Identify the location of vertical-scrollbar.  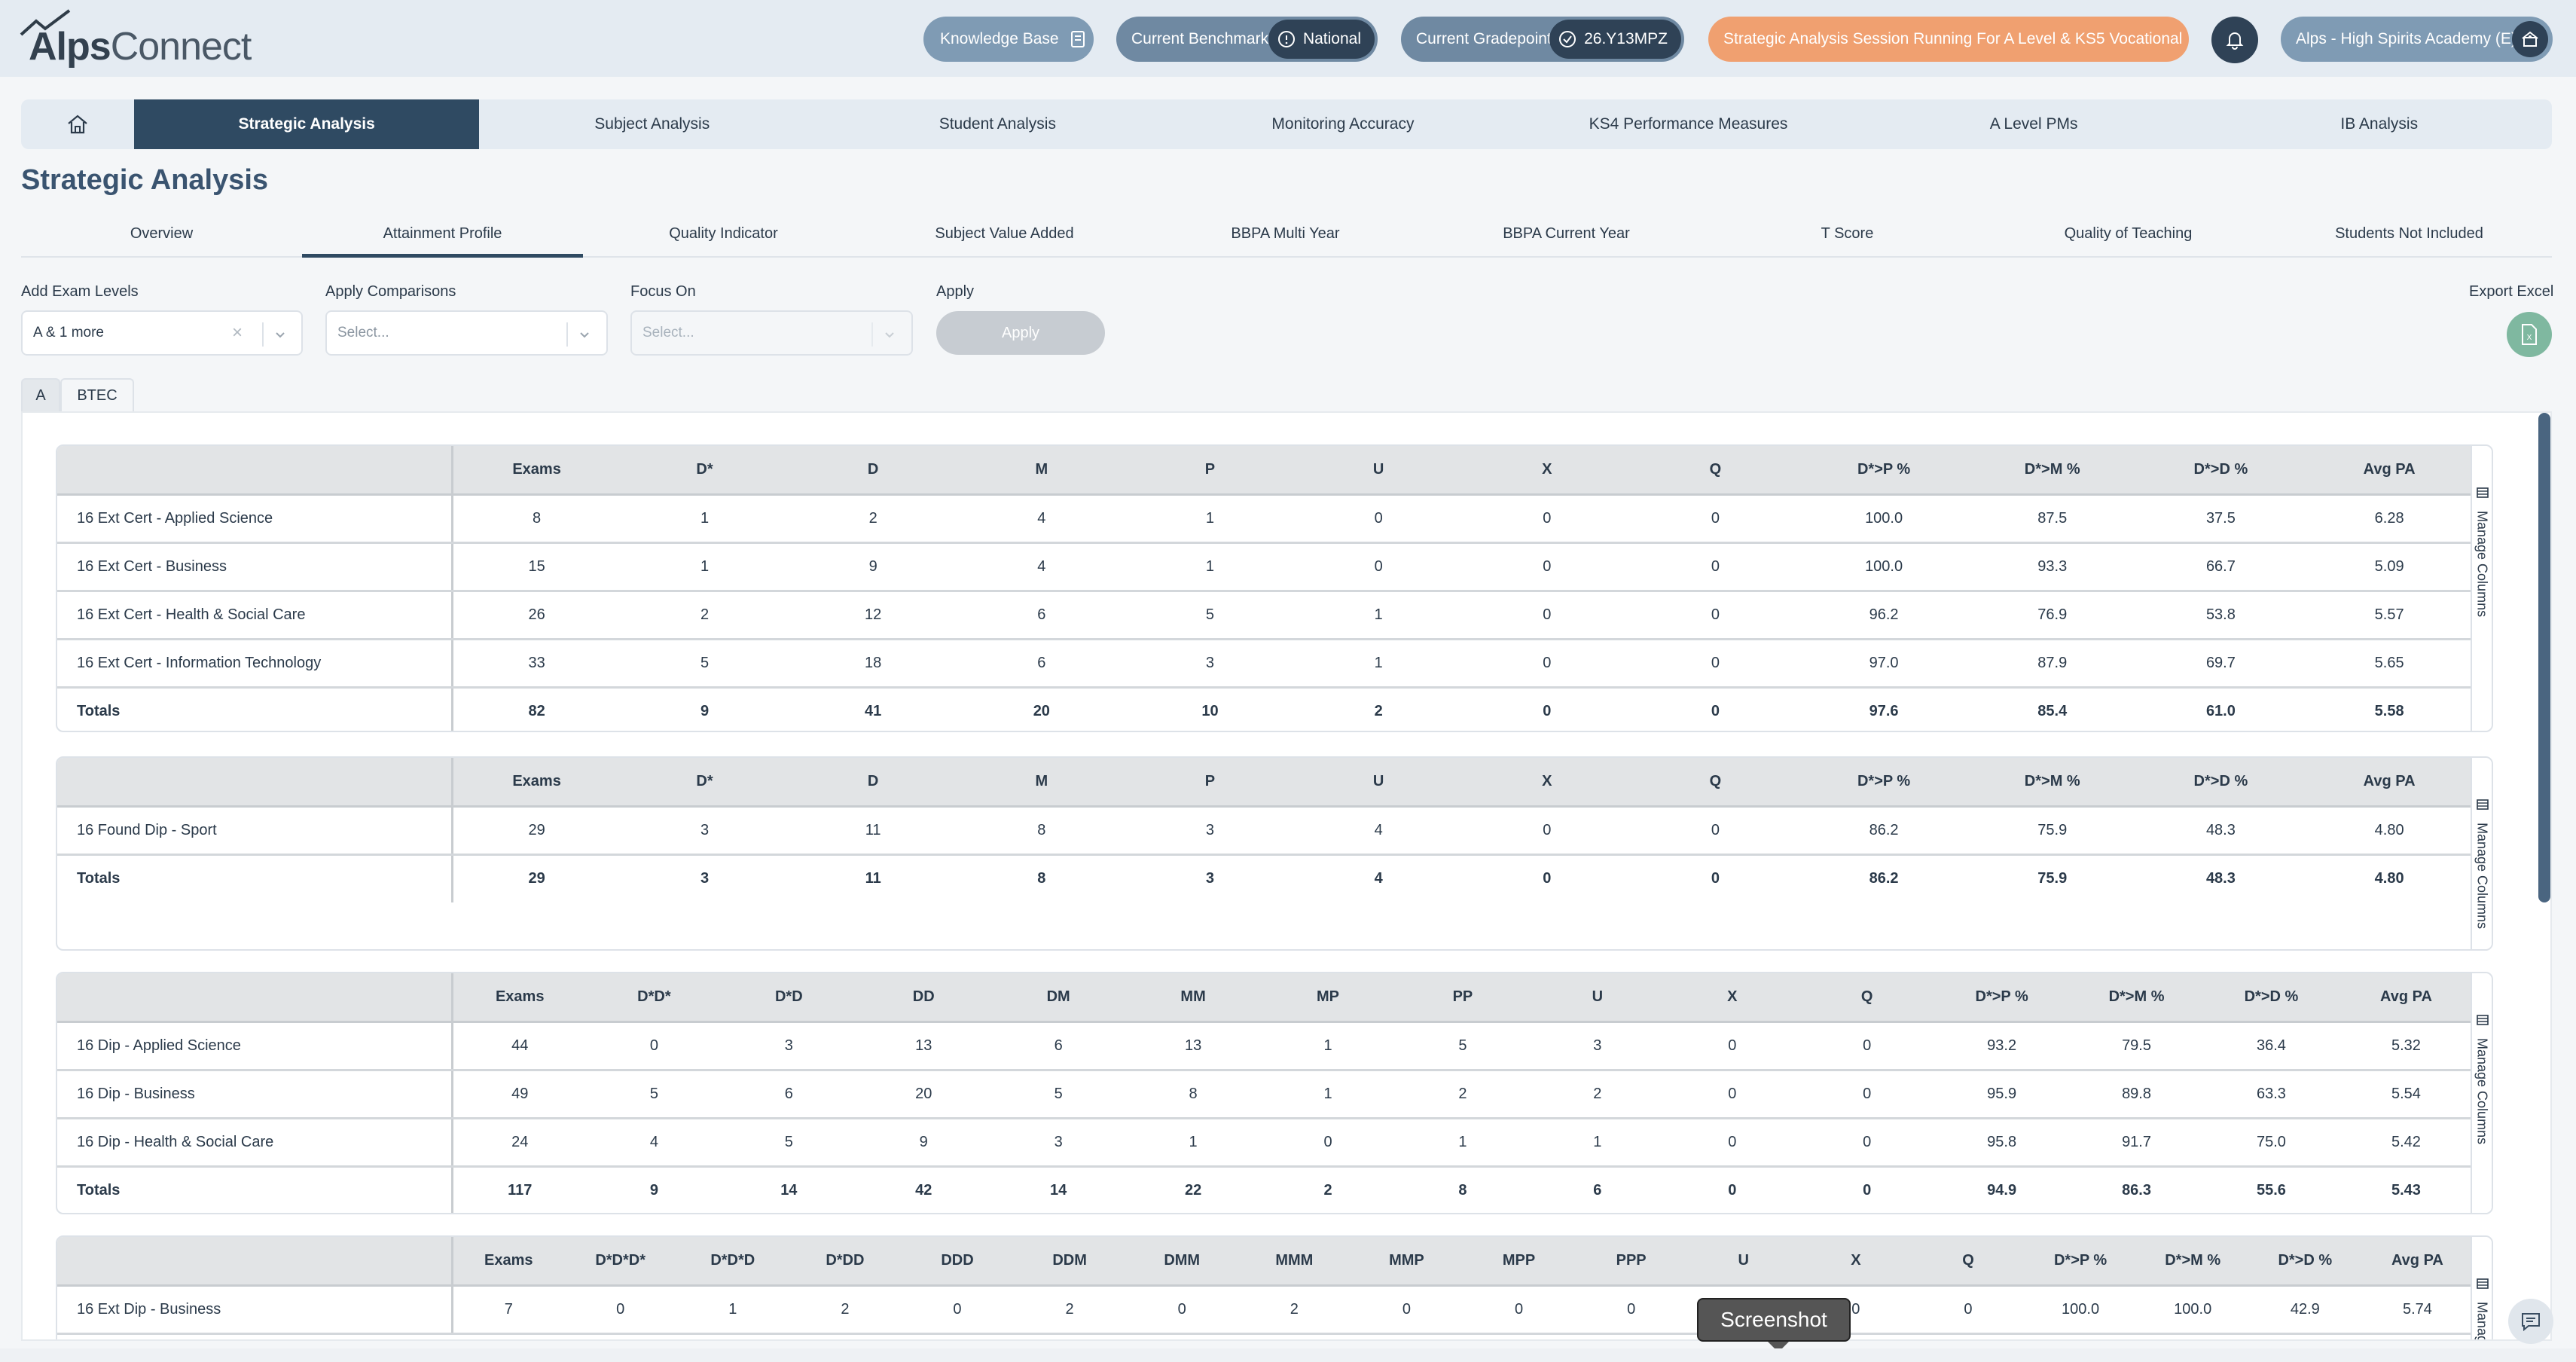
(2544, 657).